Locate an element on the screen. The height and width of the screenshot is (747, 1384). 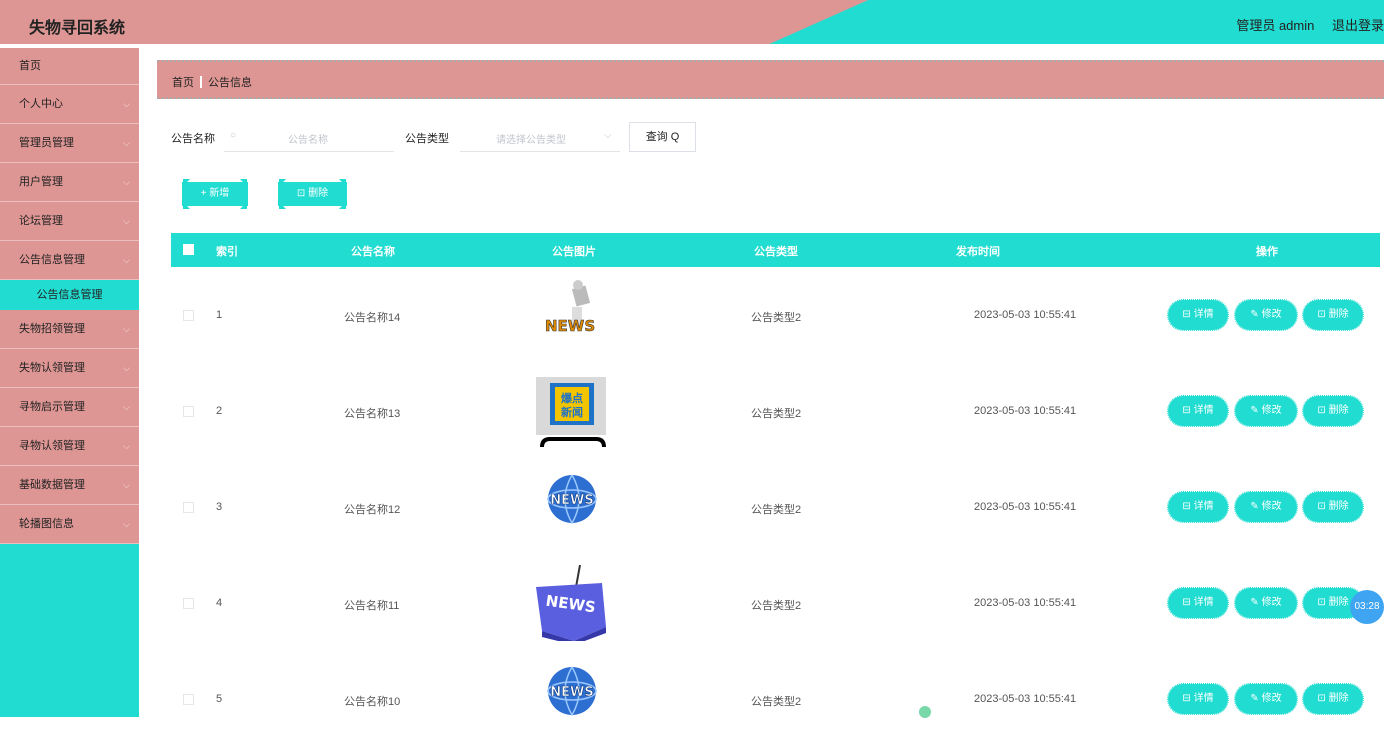
svg-text: NEWS is located at coordinates (571, 692).